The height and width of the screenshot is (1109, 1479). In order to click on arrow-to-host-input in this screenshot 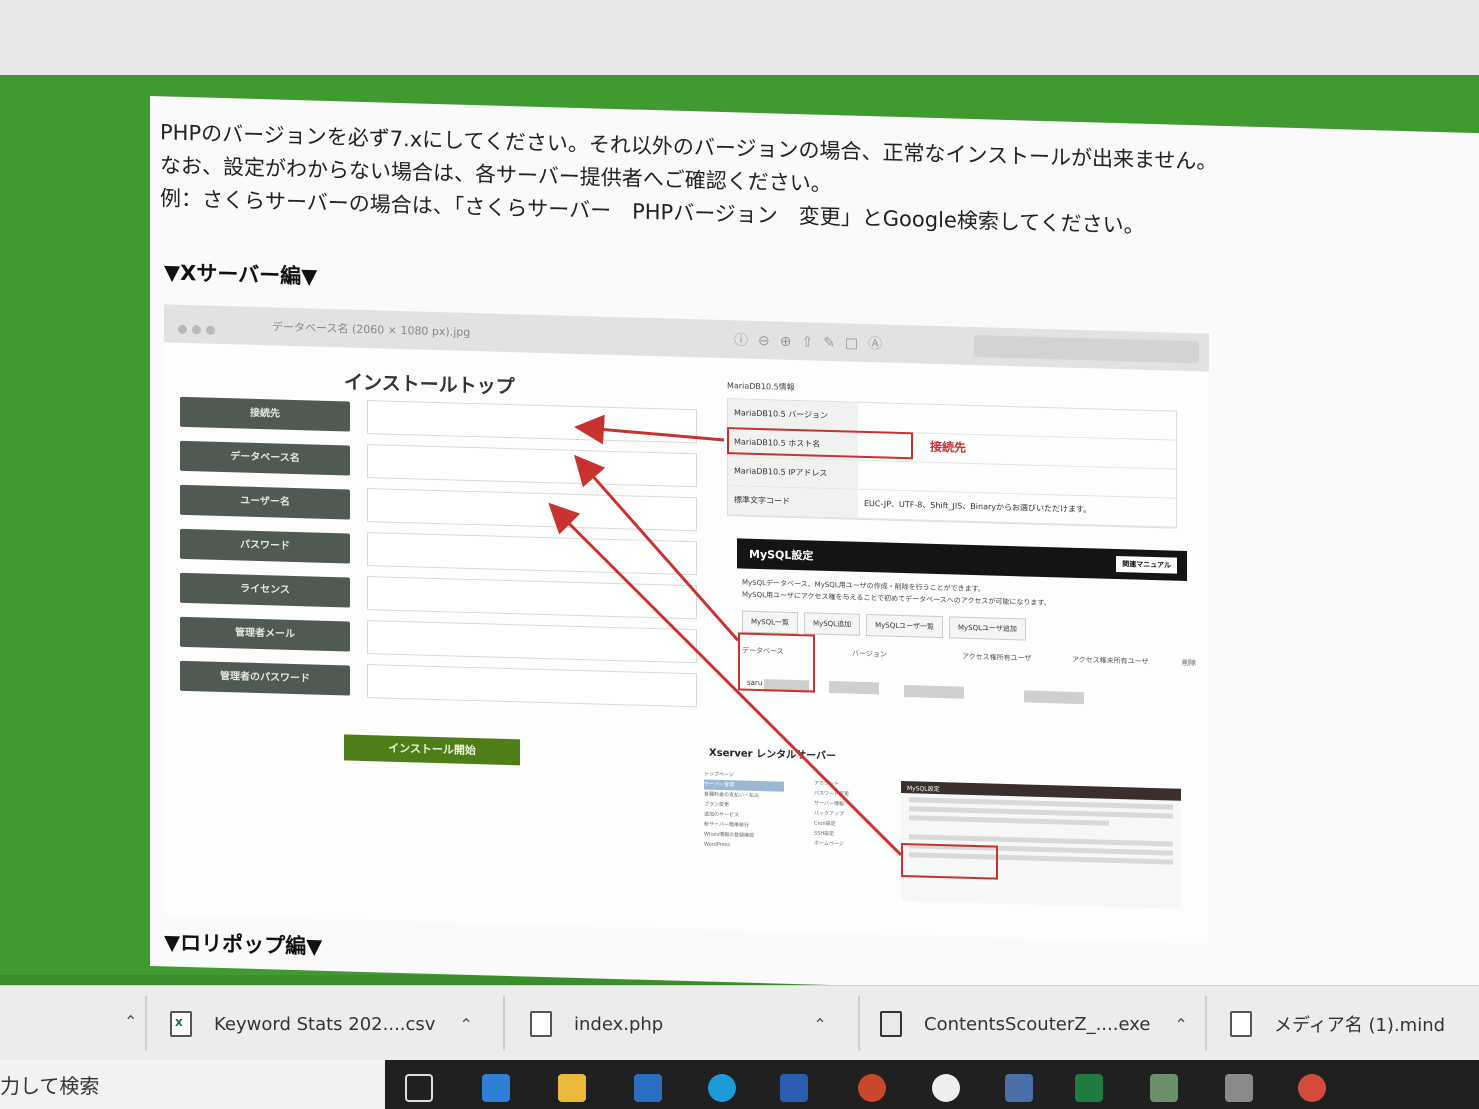, I will do `click(649, 429)`.